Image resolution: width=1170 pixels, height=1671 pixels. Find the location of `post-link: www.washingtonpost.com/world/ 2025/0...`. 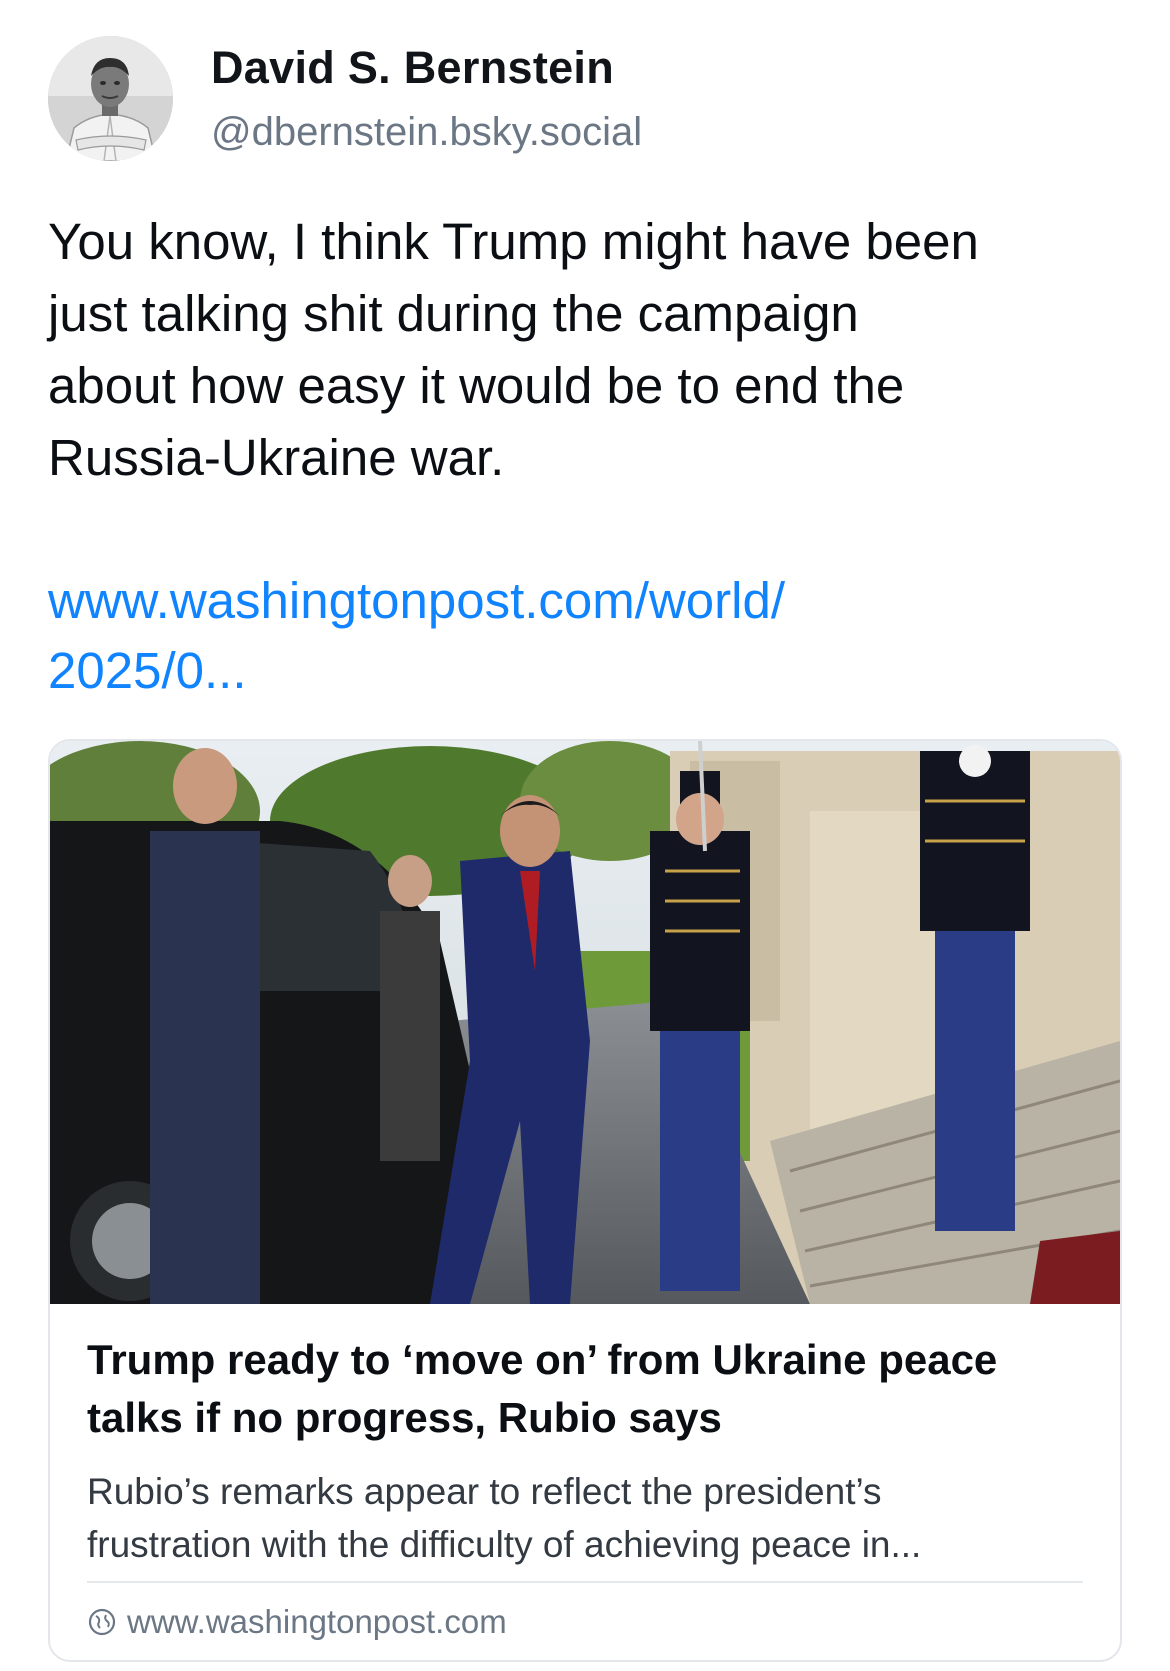

post-link: www.washingtonpost.com/world/ 2025/0... is located at coordinates (416, 636).